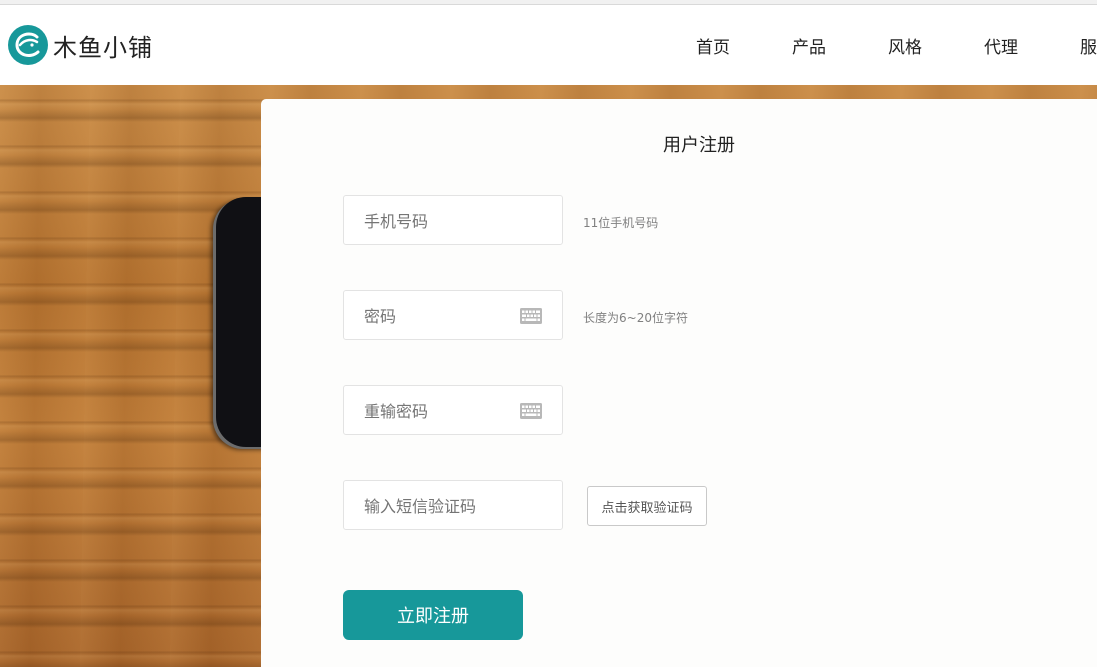  Describe the element at coordinates (103, 47) in the screenshot. I see `logo-text: 木鱼小铺` at that location.